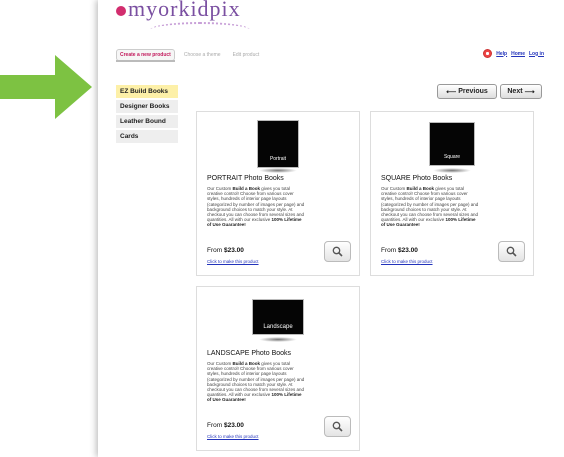 The image size is (564, 457). What do you see at coordinates (417, 178) in the screenshot?
I see `card-title: SQUARE Photo Books` at bounding box center [417, 178].